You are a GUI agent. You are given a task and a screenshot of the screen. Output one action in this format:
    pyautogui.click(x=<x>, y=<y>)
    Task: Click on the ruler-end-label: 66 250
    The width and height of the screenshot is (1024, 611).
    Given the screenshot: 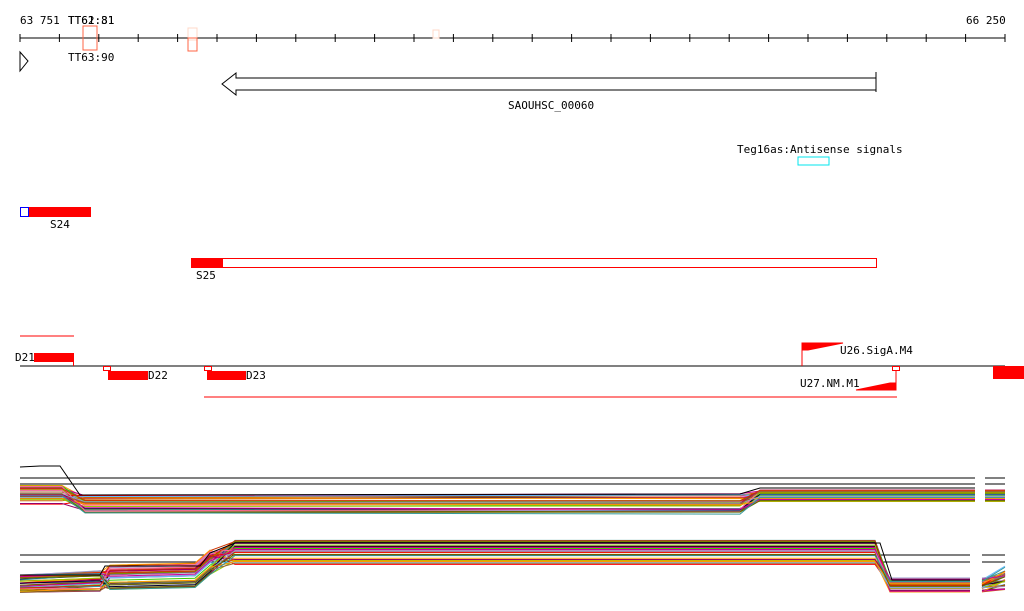 What is the action you would take?
    pyautogui.click(x=986, y=20)
    